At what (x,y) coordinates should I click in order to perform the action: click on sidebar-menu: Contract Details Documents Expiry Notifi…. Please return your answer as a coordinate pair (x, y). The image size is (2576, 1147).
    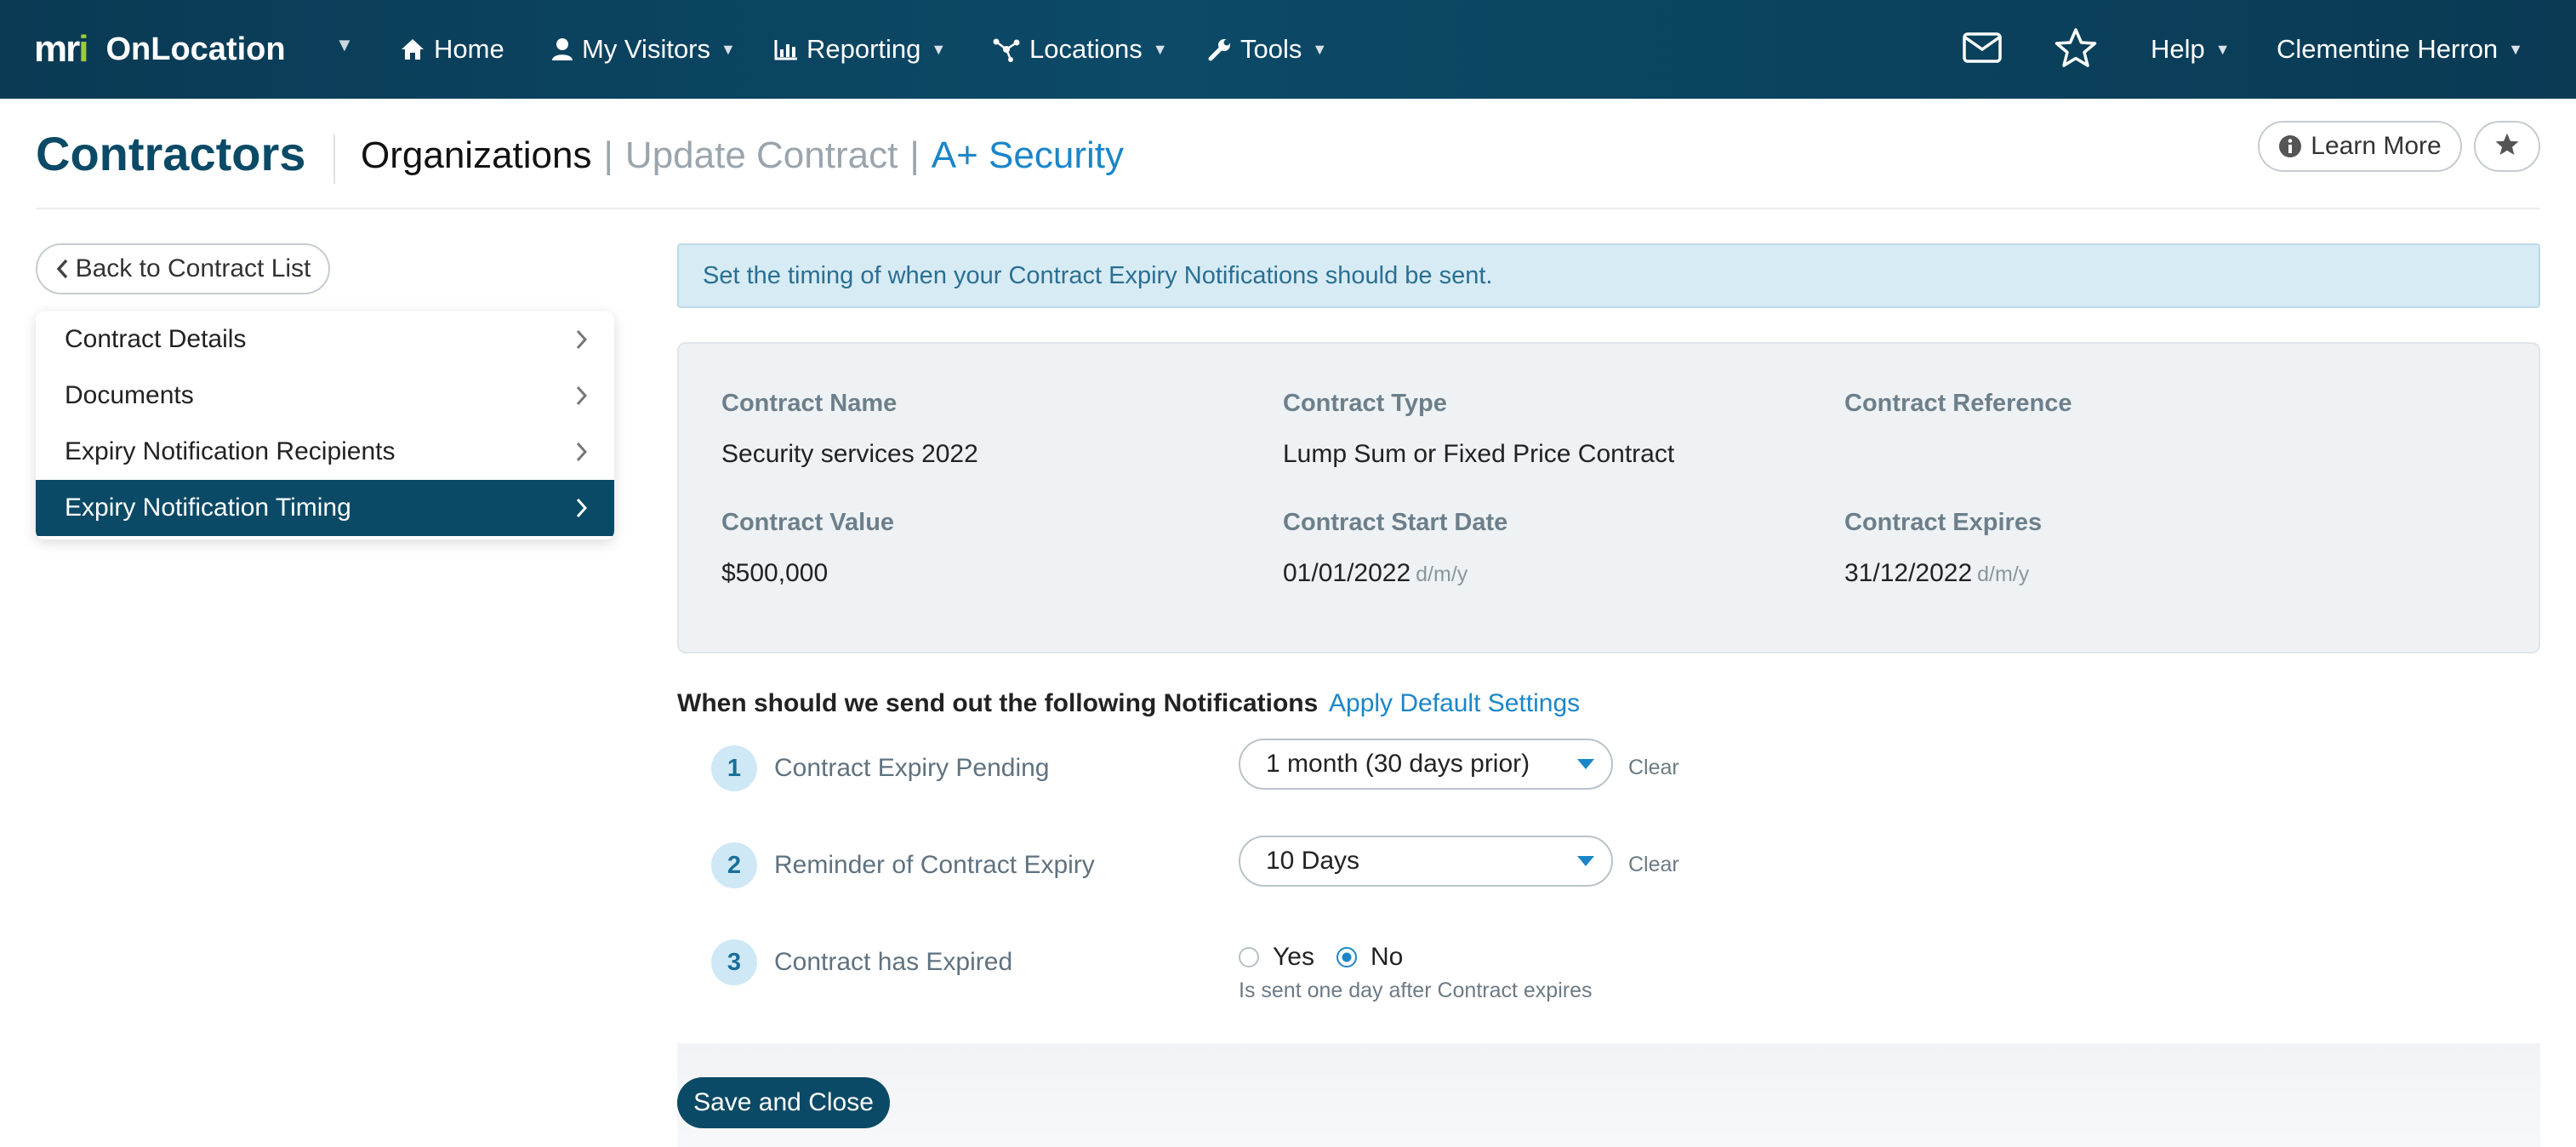
    Looking at the image, I should click on (325, 425).